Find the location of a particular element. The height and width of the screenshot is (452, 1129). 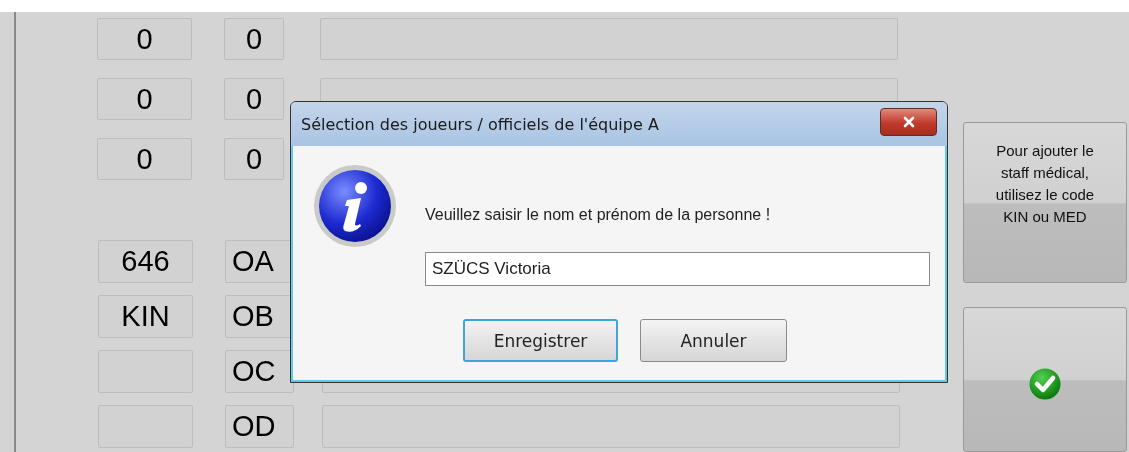

code-field: OD is located at coordinates (259, 426).